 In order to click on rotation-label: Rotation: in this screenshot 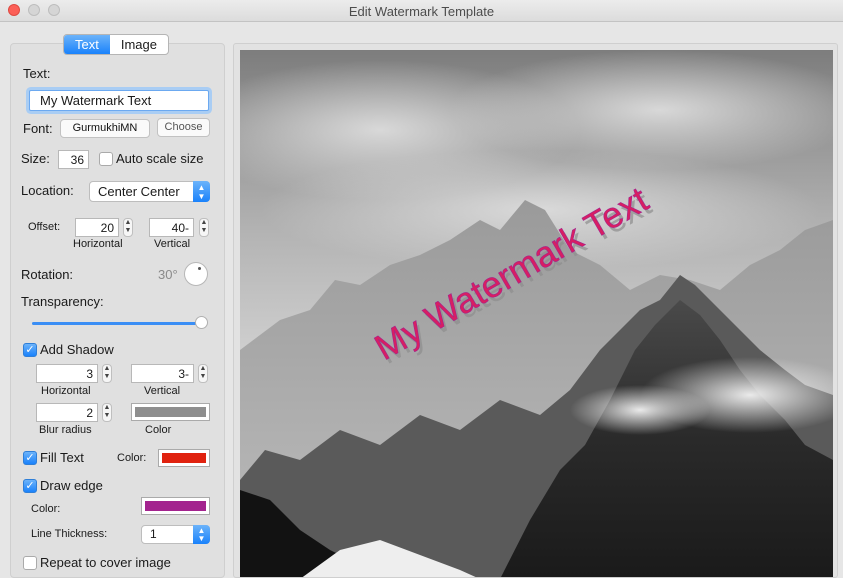, I will do `click(47, 274)`.